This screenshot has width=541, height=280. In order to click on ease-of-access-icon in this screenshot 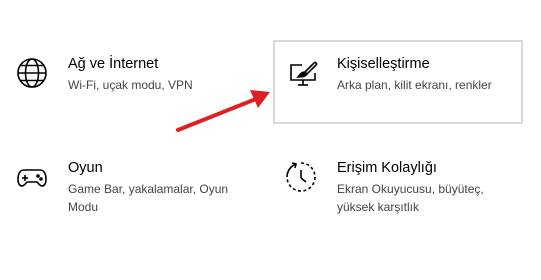, I will do `click(301, 177)`.